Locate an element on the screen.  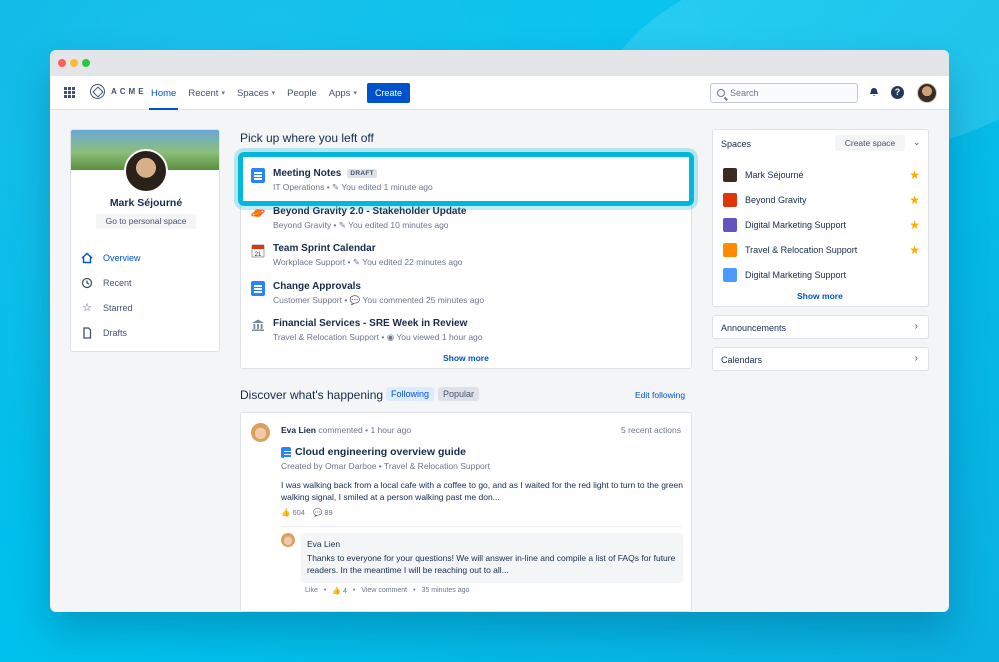
app-switcher-icon is located at coordinates (69, 92).